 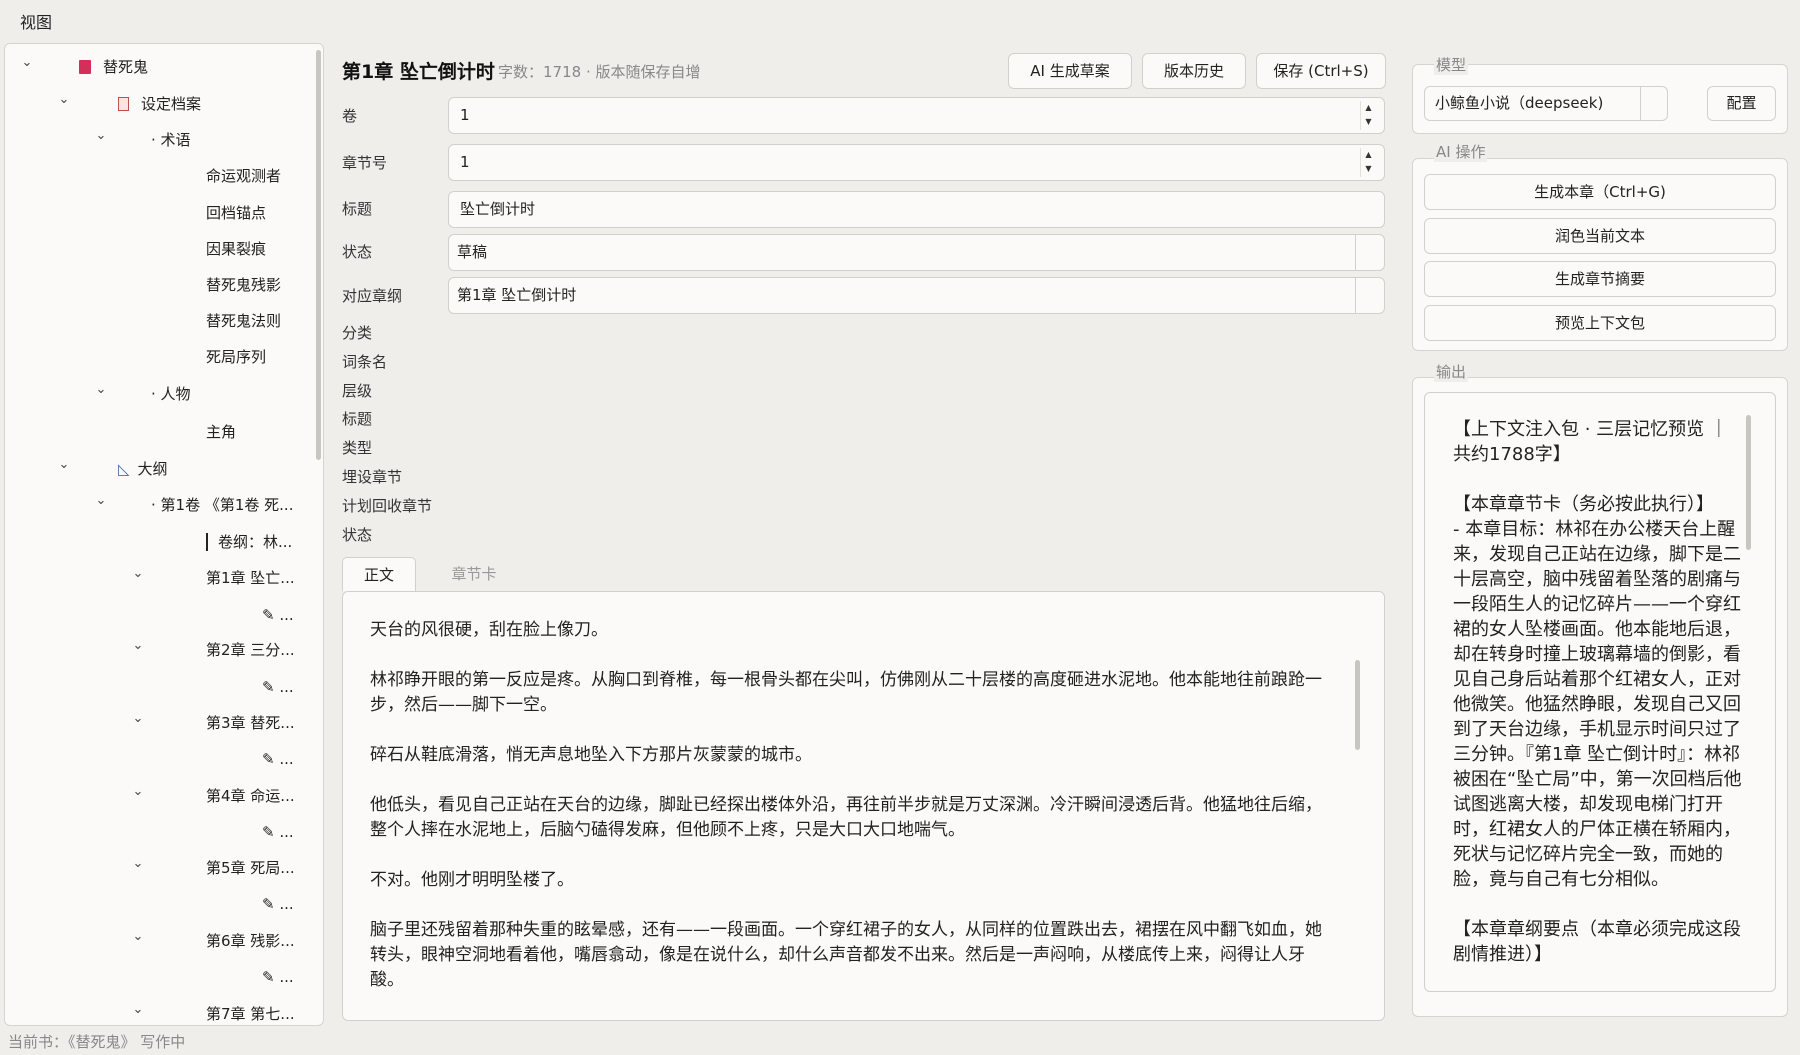 I want to click on pencil-icon: ✎, so click(x=271, y=977).